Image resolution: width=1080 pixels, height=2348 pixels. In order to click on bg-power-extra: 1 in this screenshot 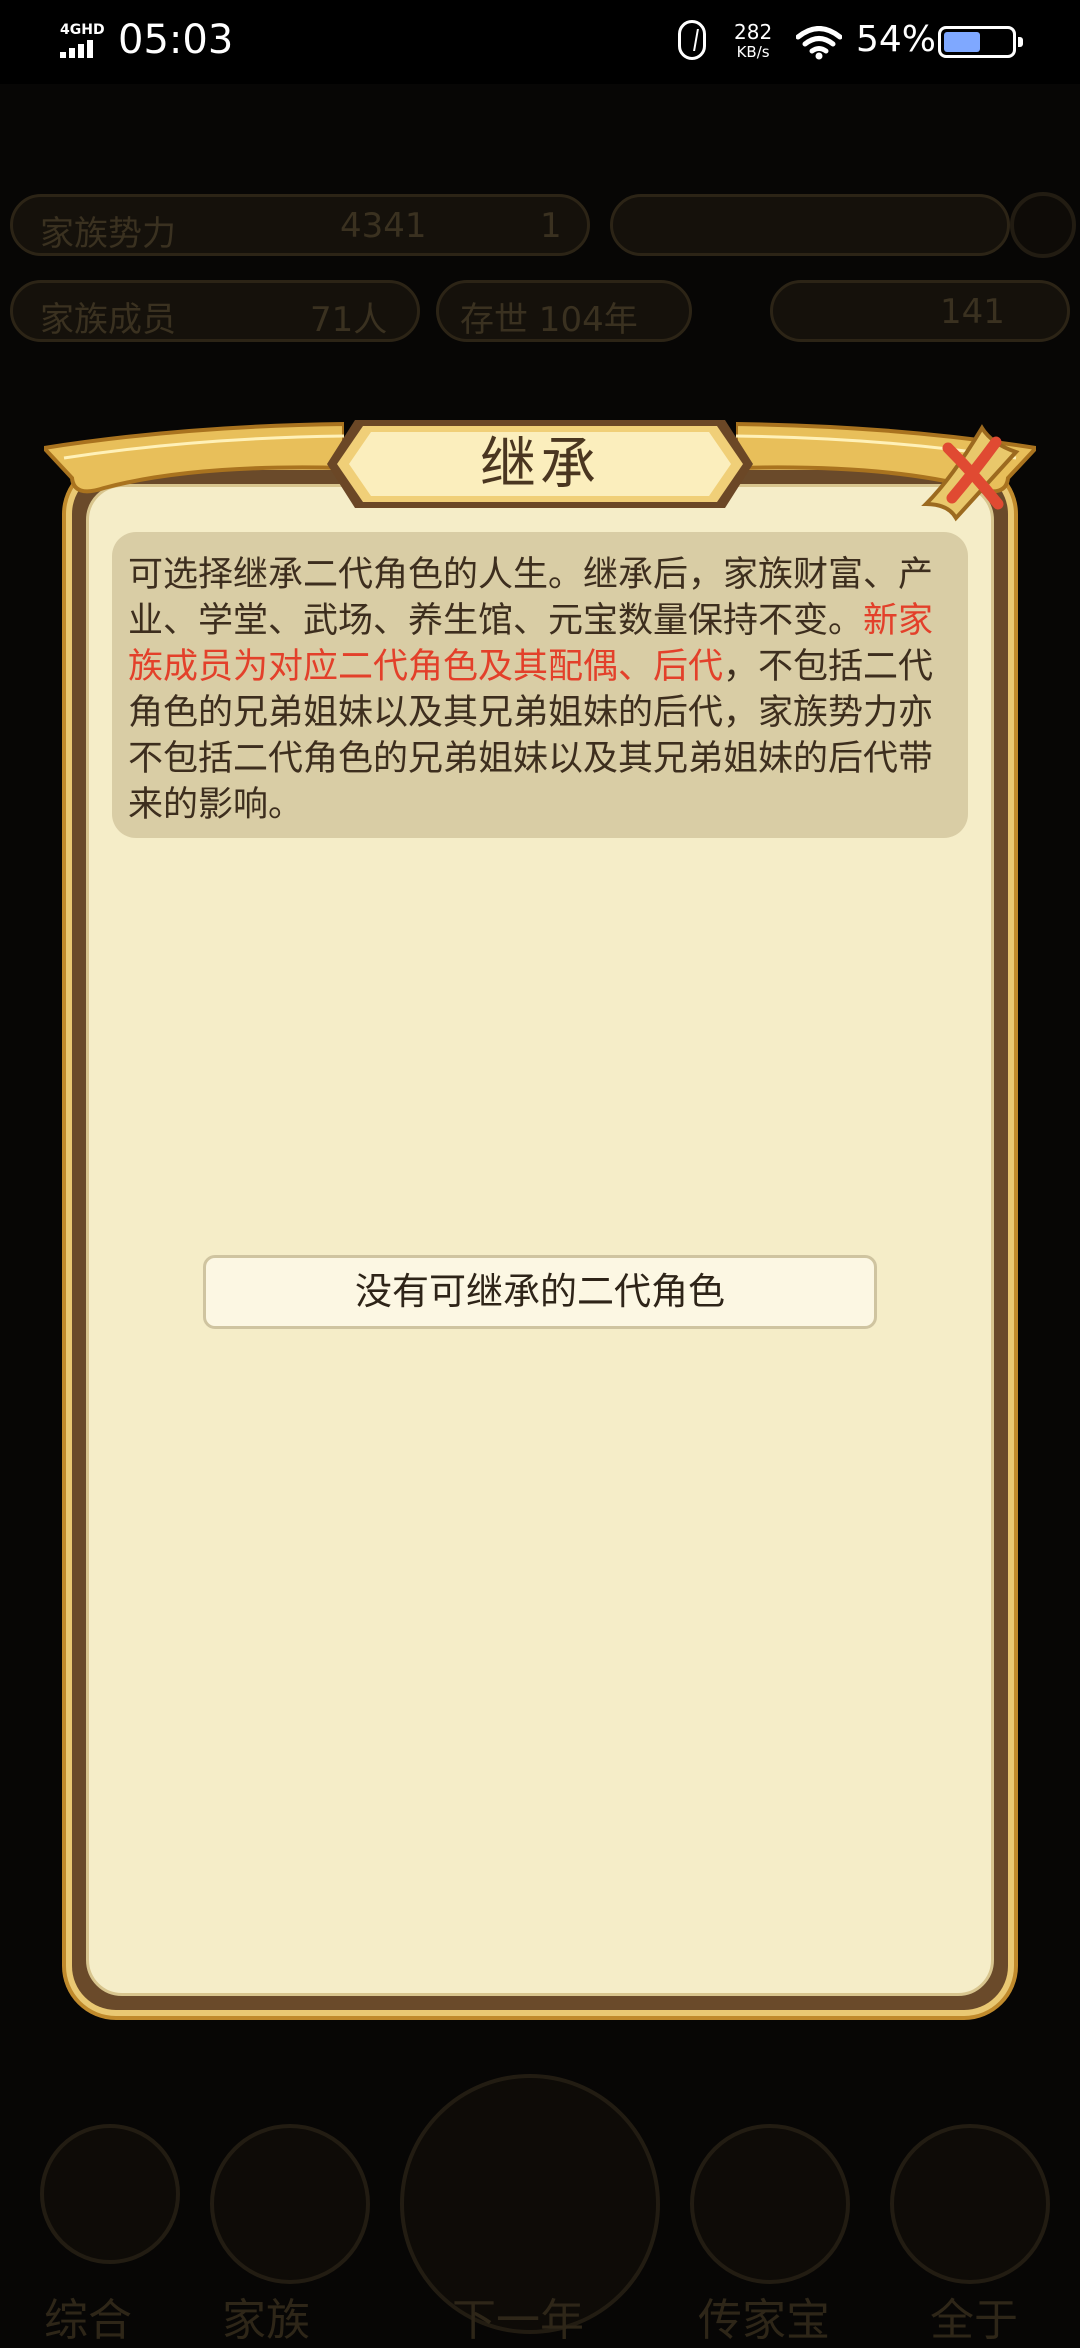, I will do `click(551, 226)`.